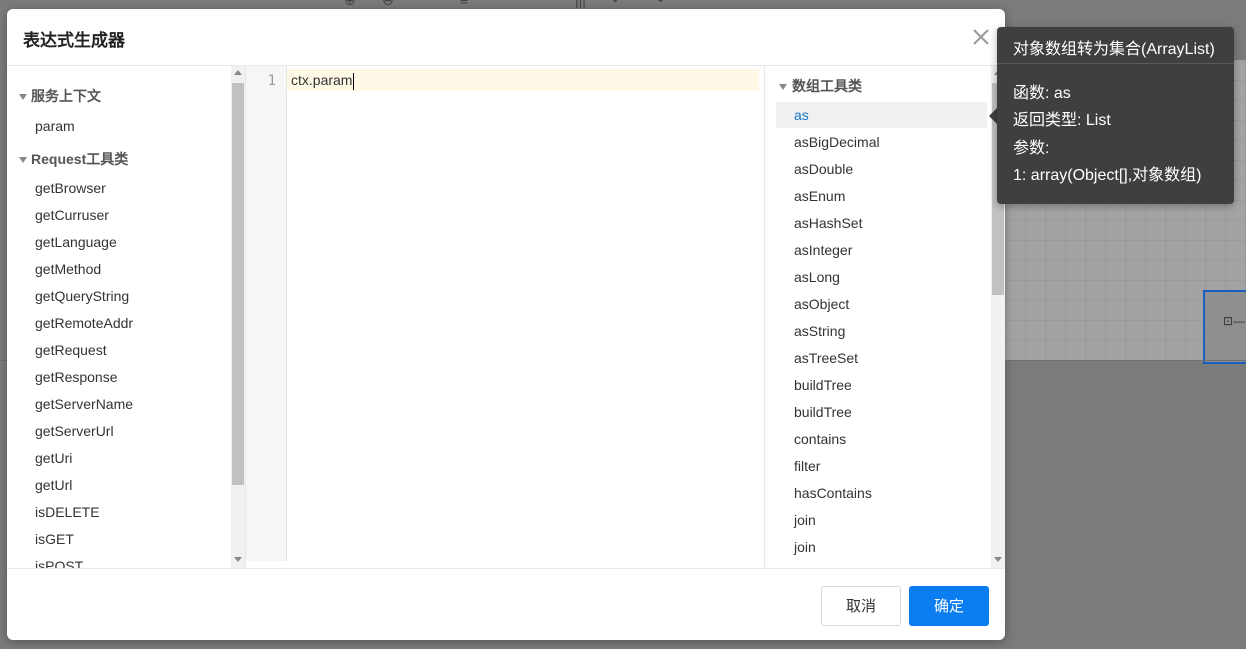 The height and width of the screenshot is (649, 1246). I want to click on tree-group-request-utils: Request工具类, so click(73, 159).